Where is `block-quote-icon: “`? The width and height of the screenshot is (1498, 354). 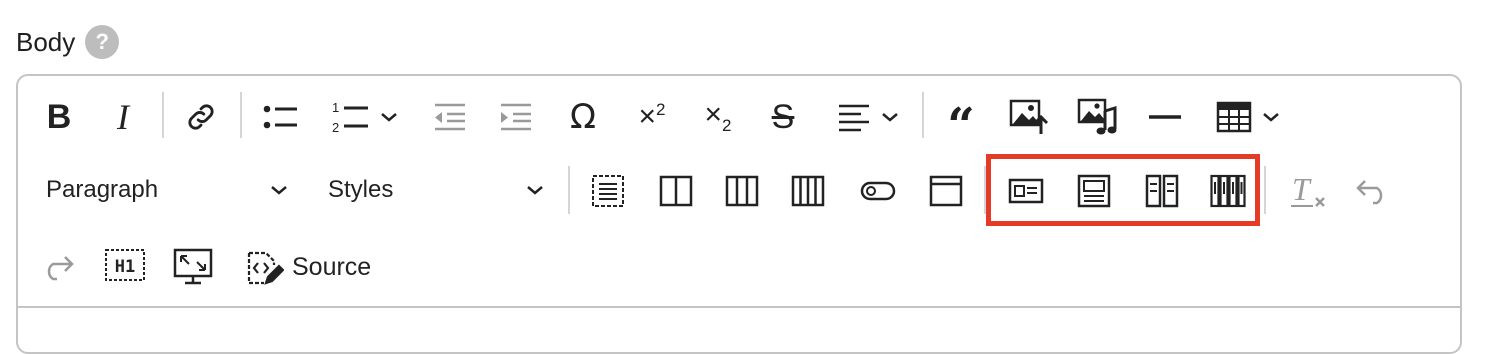
block-quote-icon: “ is located at coordinates (961, 126).